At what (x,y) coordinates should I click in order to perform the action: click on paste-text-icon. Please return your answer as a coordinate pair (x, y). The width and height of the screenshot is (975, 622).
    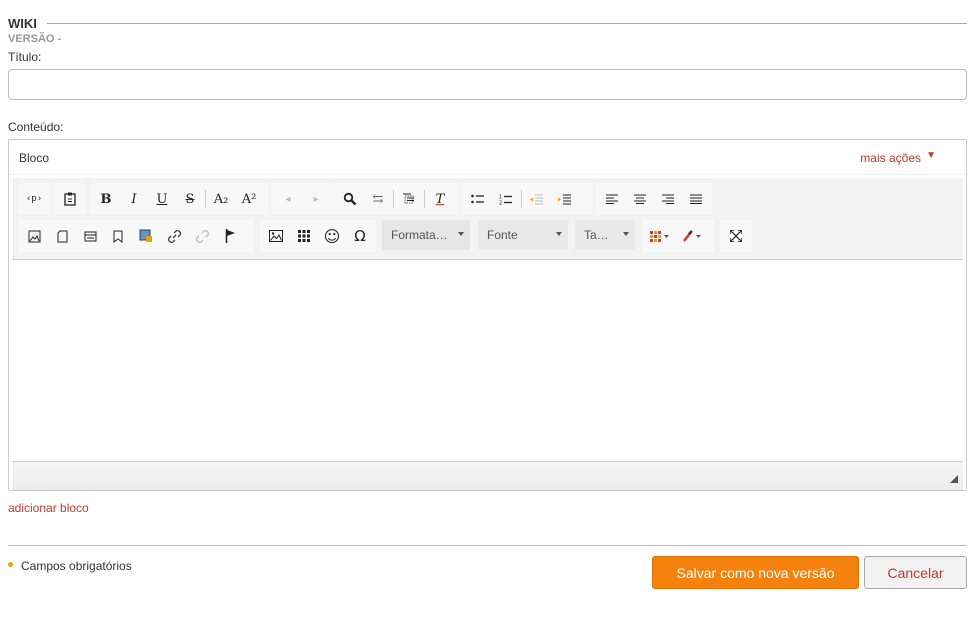
    Looking at the image, I should click on (70, 199).